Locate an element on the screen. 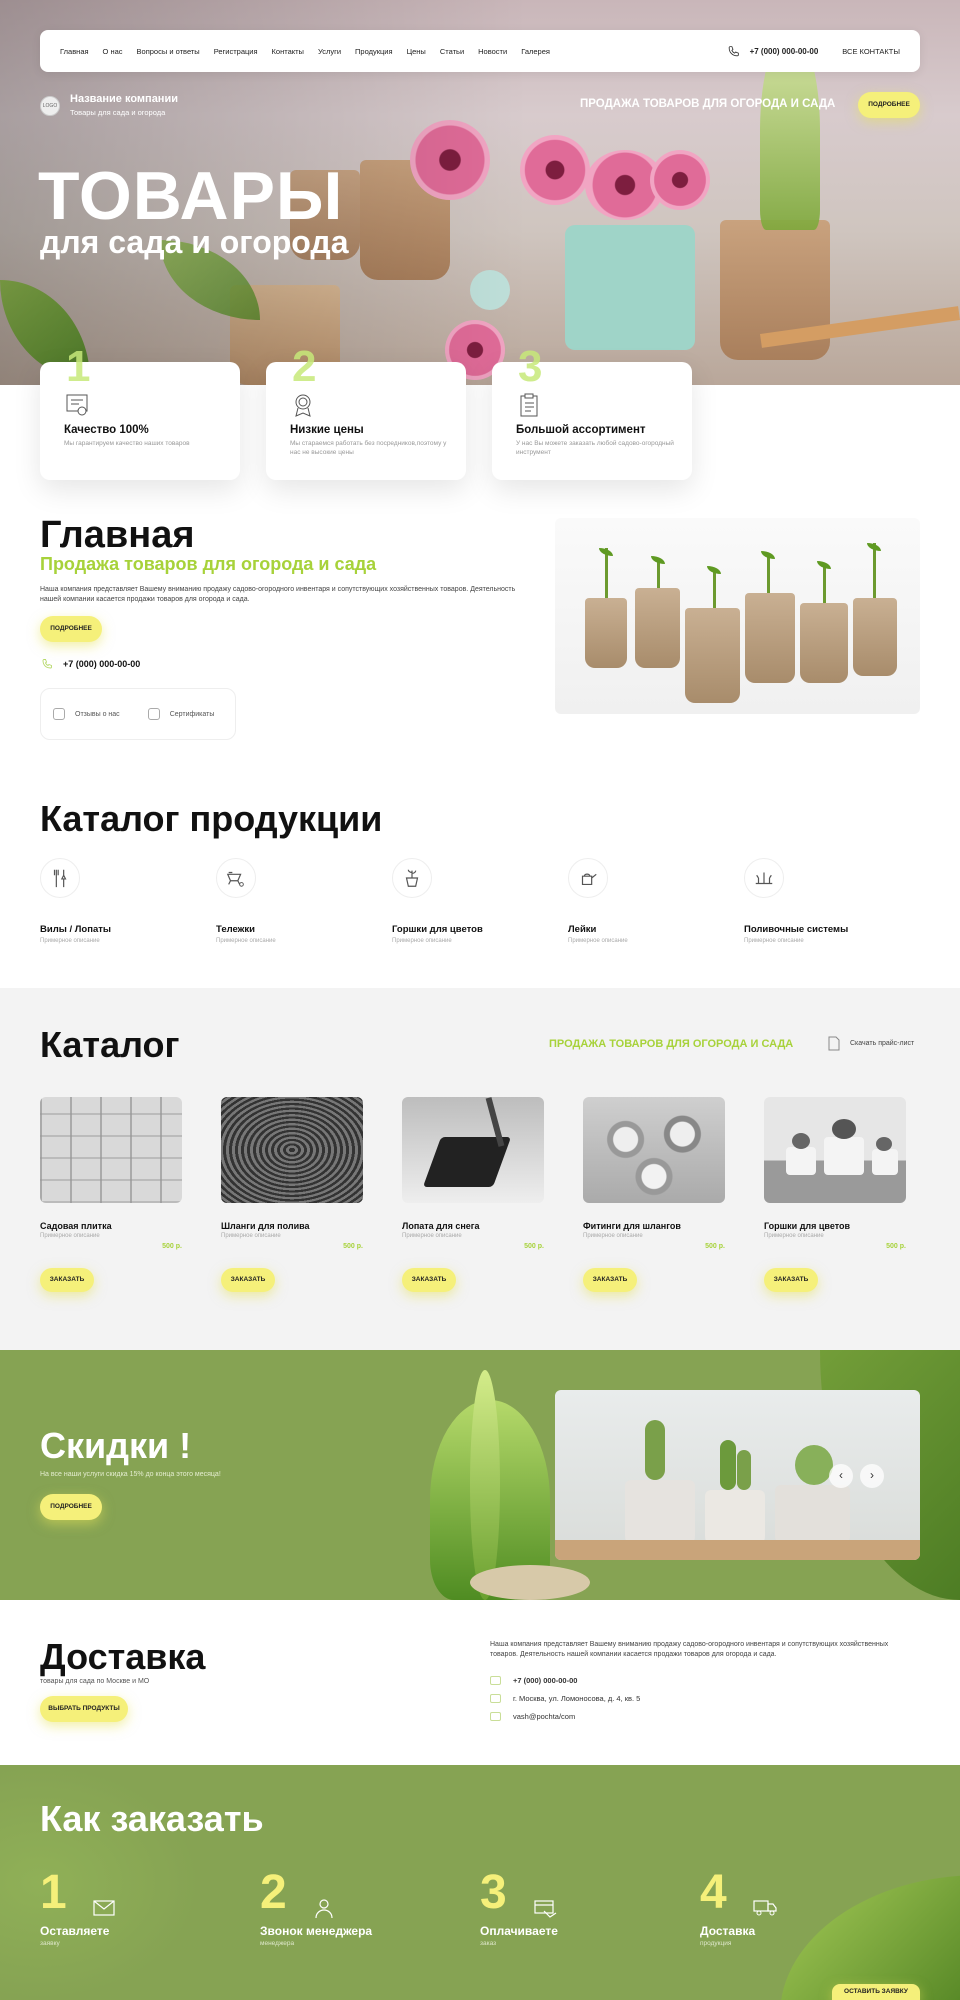 The image size is (960, 2000). irrigation-icon is located at coordinates (764, 878).